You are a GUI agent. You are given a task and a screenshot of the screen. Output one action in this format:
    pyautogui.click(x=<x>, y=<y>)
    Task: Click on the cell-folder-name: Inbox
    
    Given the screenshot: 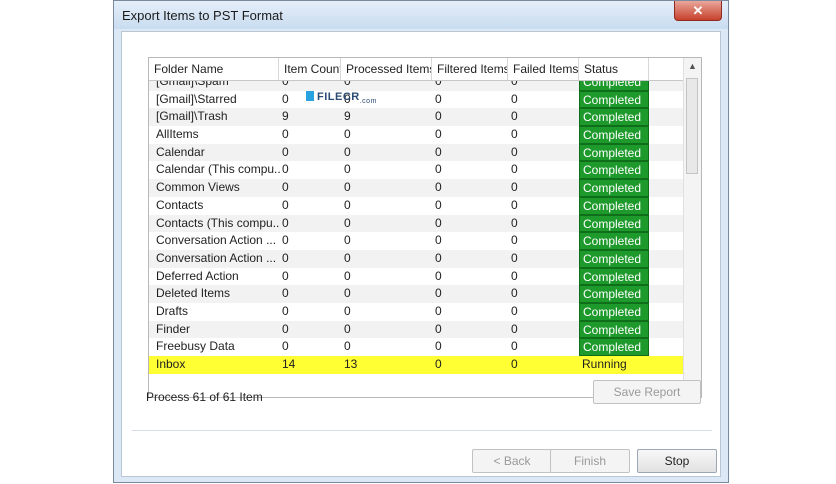 What is the action you would take?
    pyautogui.click(x=171, y=364)
    